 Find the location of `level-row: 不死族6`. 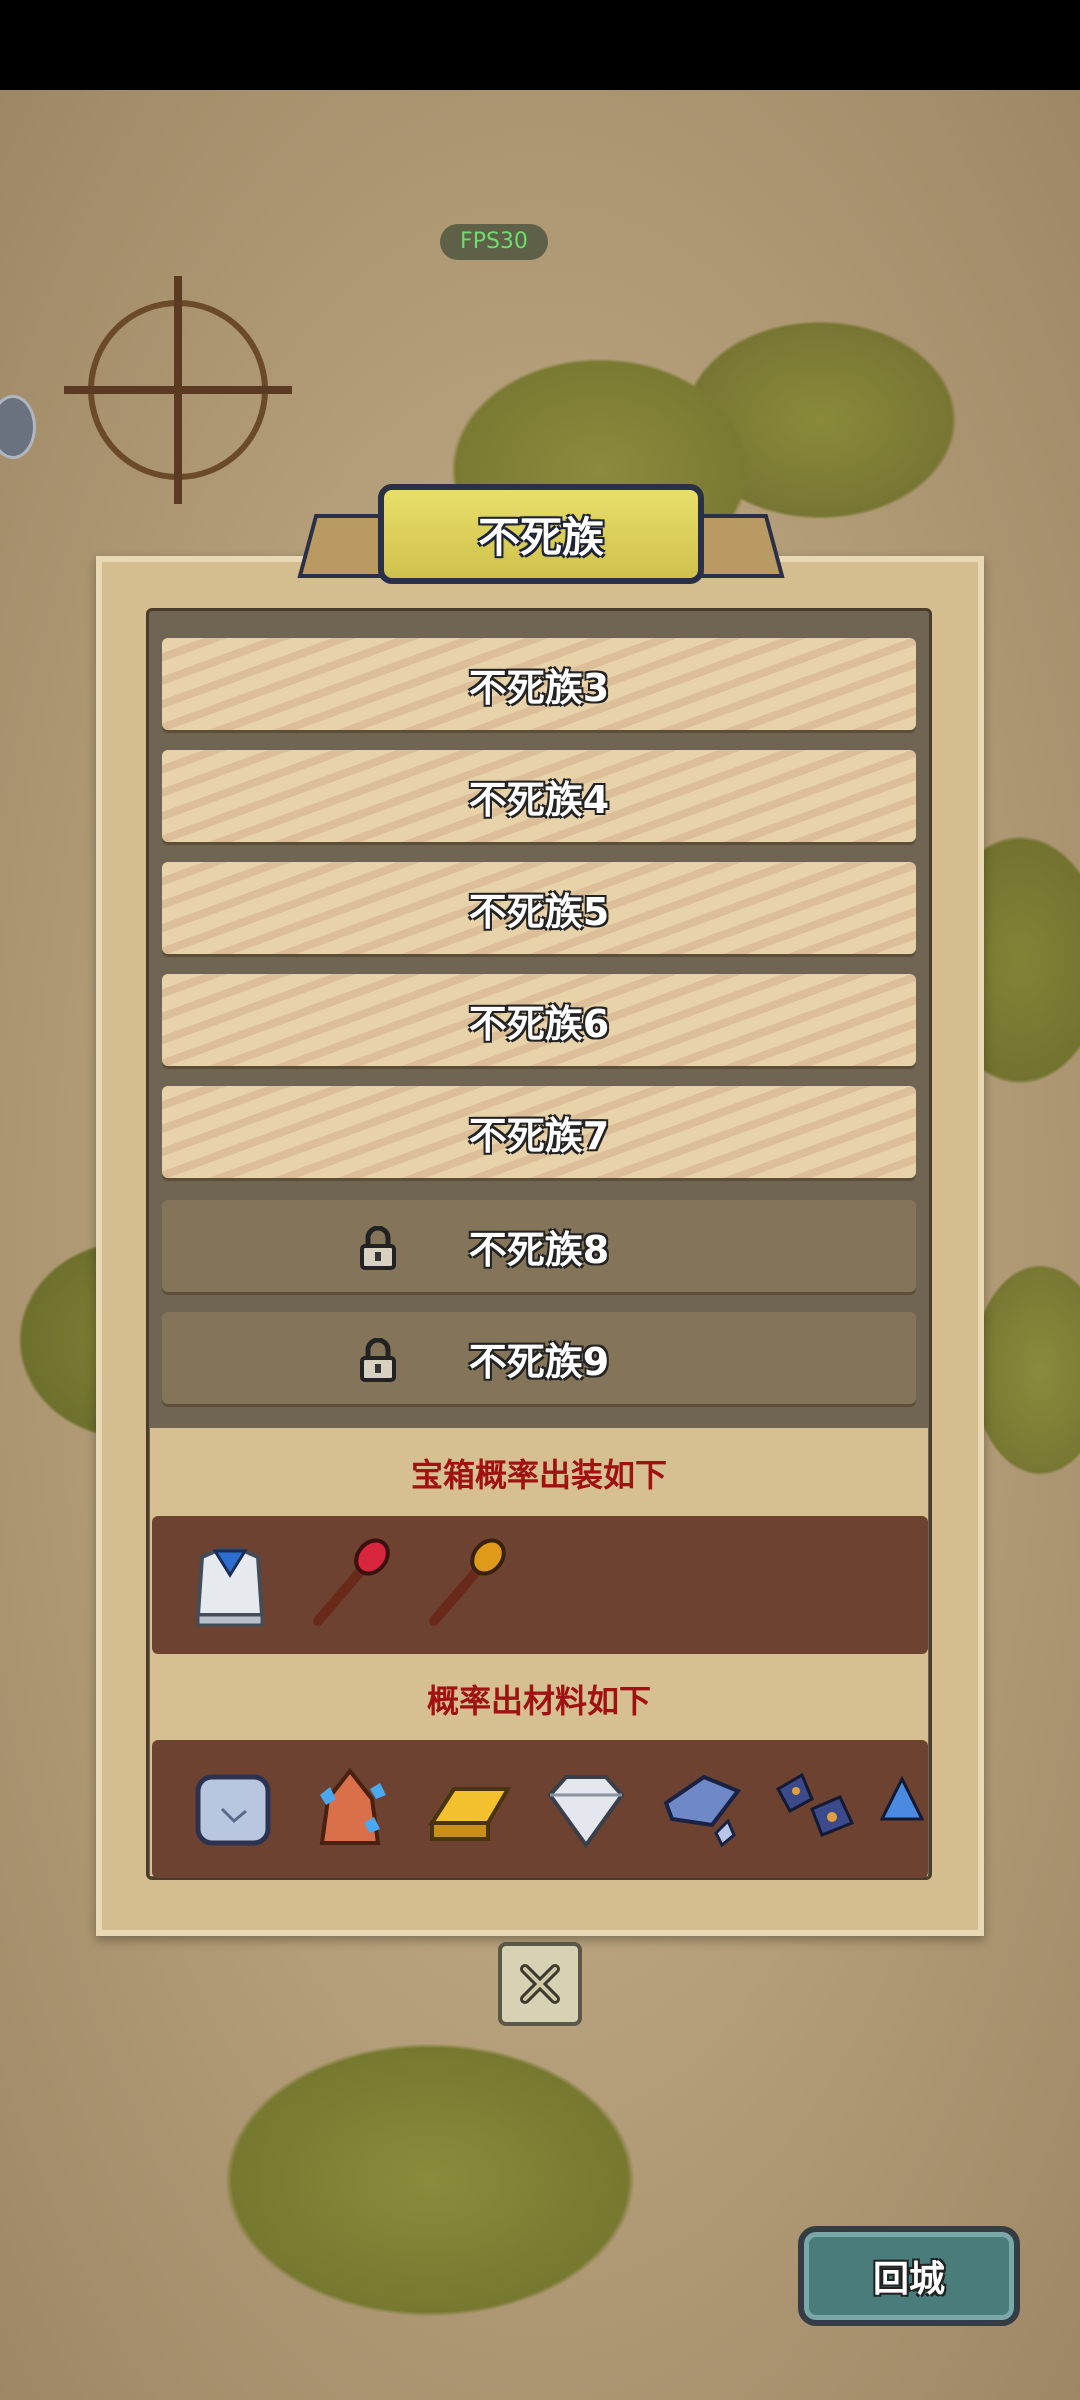

level-row: 不死族6 is located at coordinates (539, 1020).